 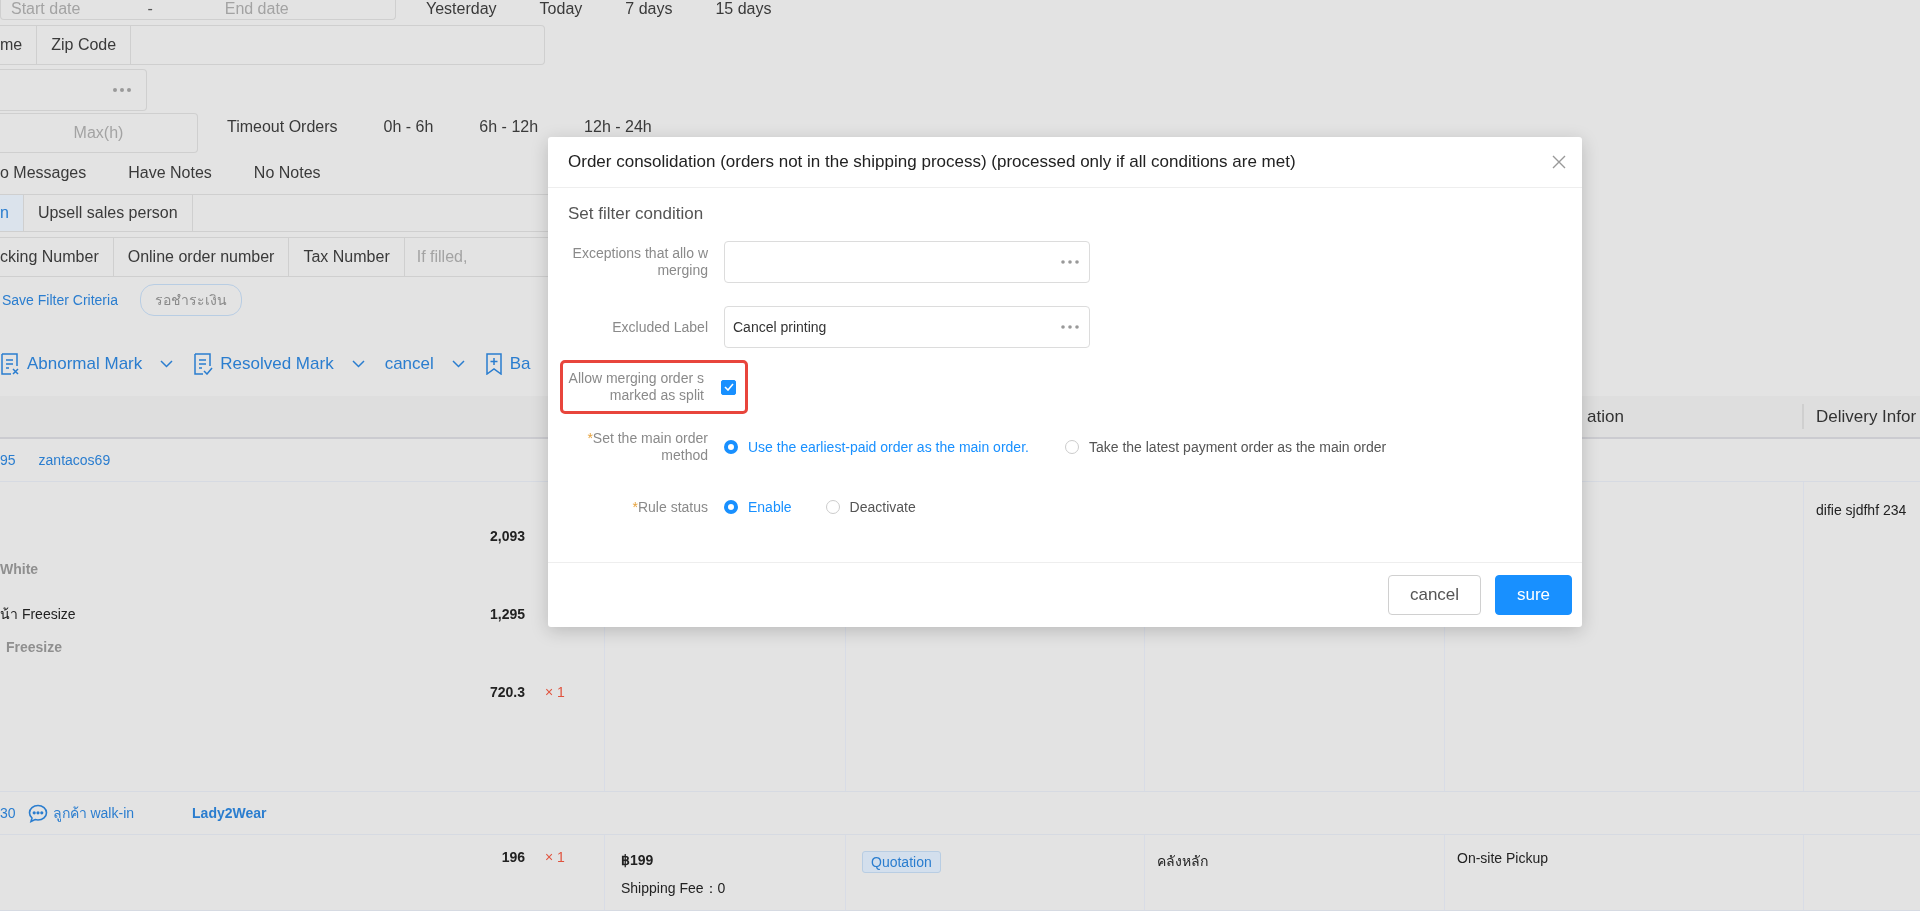 What do you see at coordinates (493, 364) in the screenshot?
I see `bookmark-plus-icon` at bounding box center [493, 364].